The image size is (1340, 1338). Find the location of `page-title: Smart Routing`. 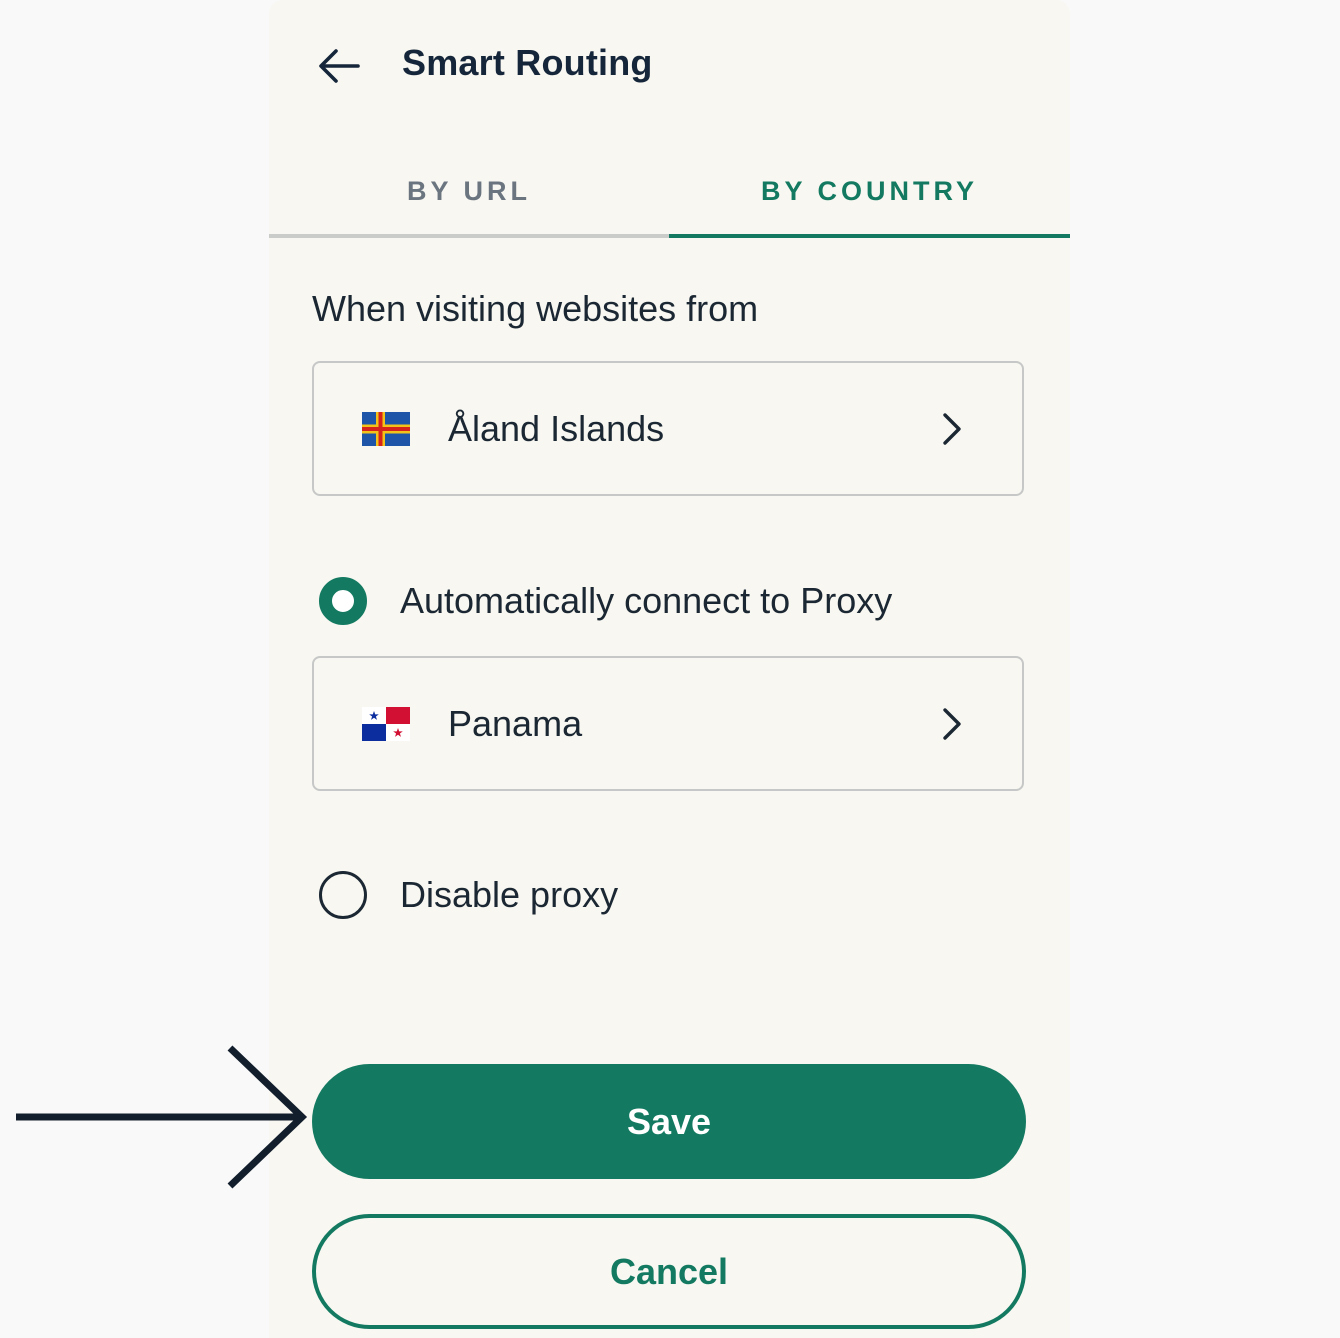

page-title: Smart Routing is located at coordinates (527, 62).